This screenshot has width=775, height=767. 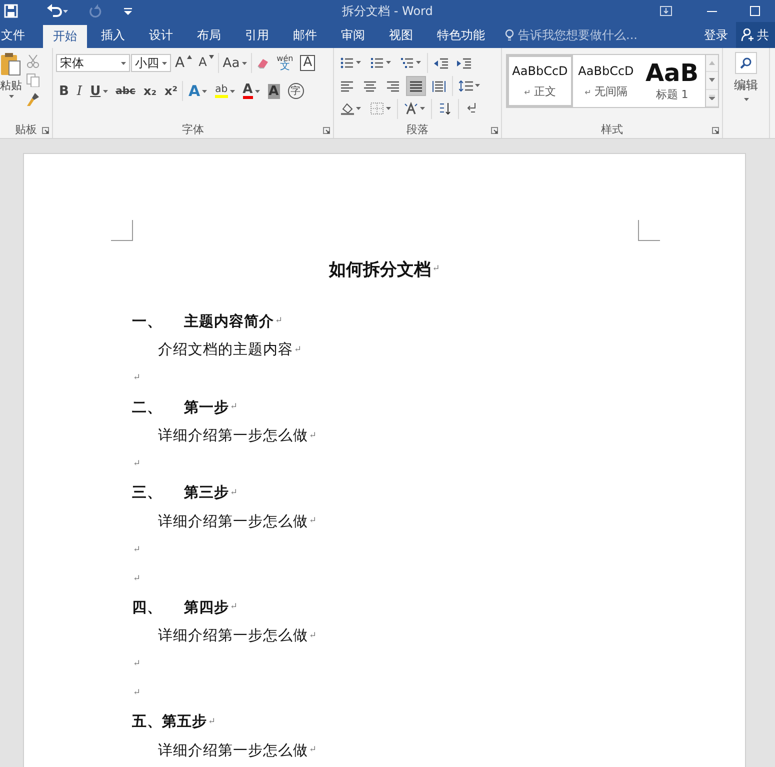 I want to click on superscript-button: x², so click(x=170, y=91).